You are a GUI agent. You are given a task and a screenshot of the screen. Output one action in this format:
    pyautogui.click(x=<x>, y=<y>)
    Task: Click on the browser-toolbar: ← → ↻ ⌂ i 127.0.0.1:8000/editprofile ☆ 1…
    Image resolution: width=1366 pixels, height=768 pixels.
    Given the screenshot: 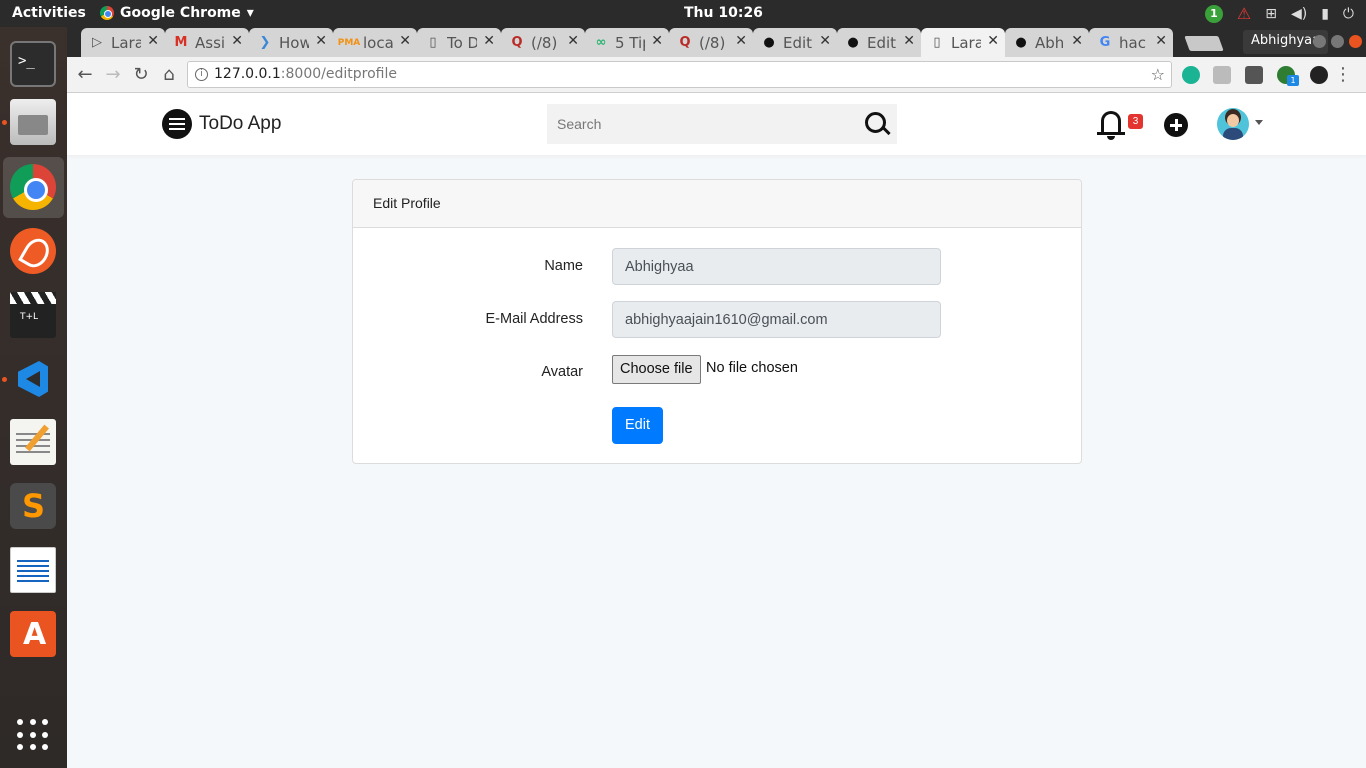 What is the action you would take?
    pyautogui.click(x=716, y=75)
    